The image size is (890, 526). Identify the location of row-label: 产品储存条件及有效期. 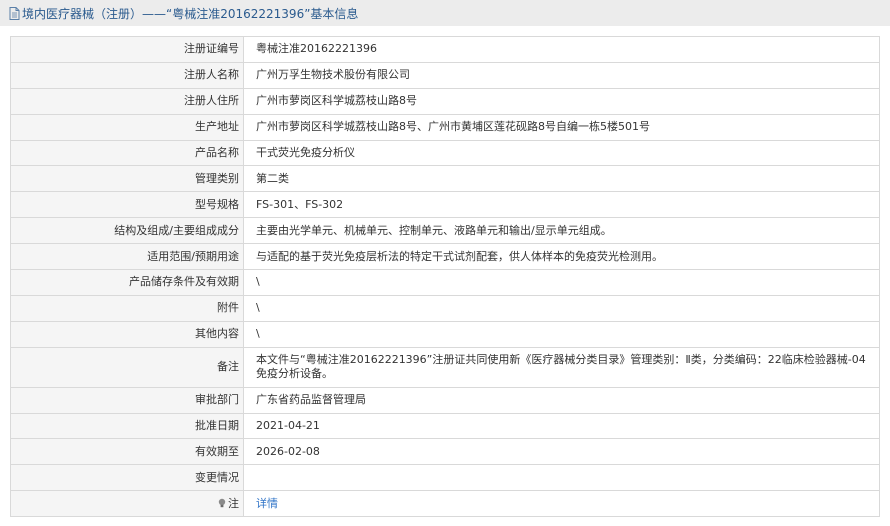
(127, 282).